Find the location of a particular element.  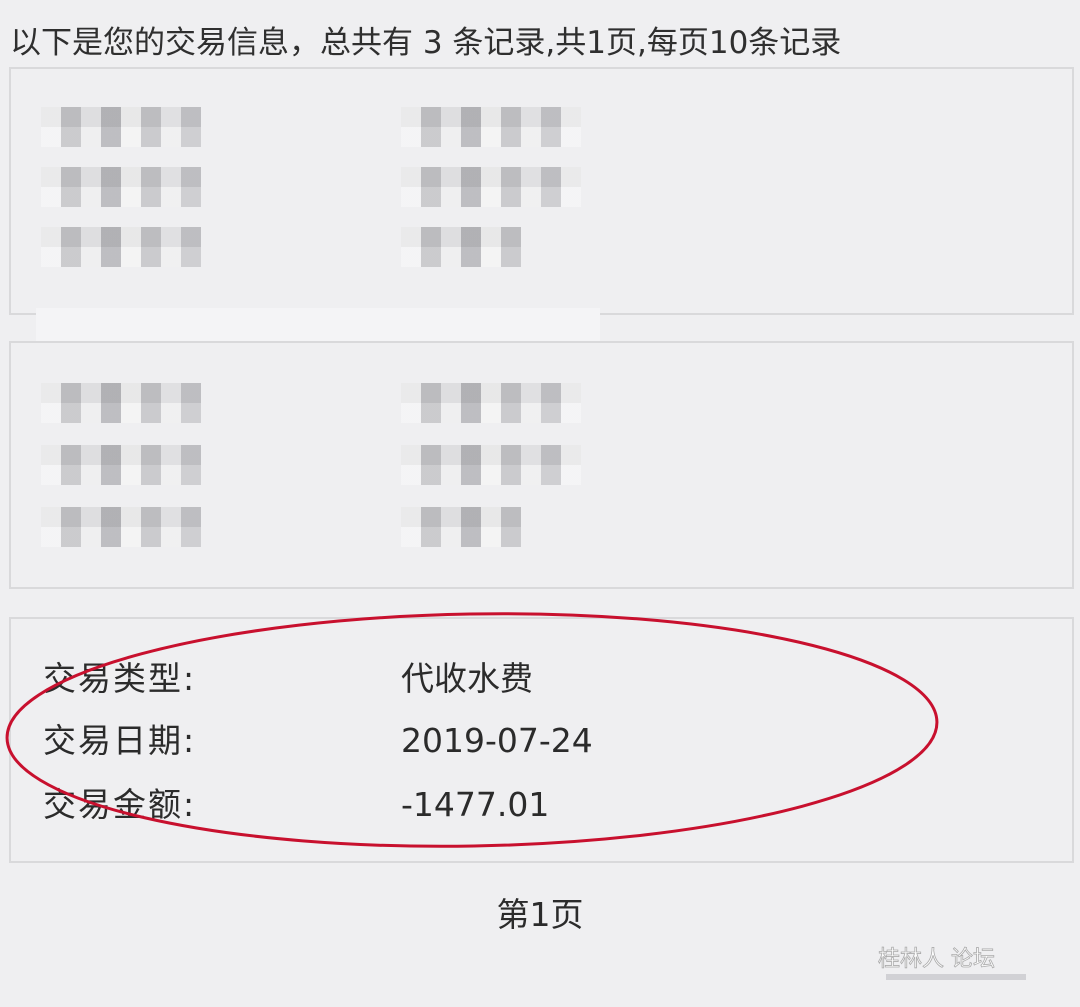

record-summary-text: 以下是您的交易信息，总共有 3 条记录,共1页,每页10条记录 is located at coordinates (426, 43).